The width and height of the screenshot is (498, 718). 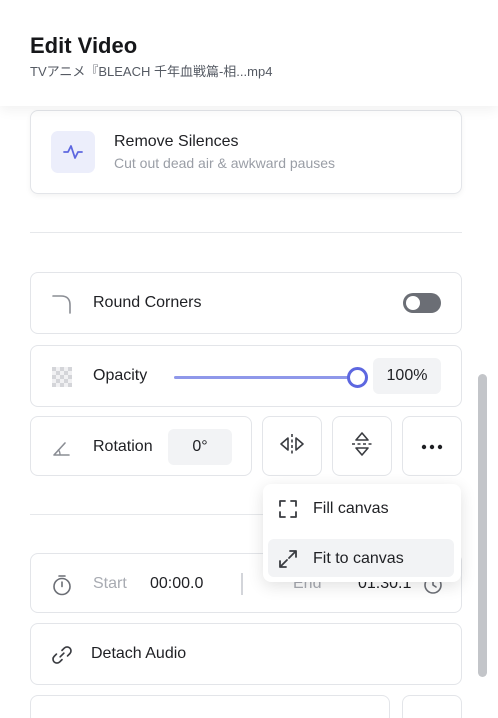 I want to click on fit-to-canvas-icon, so click(x=288, y=559).